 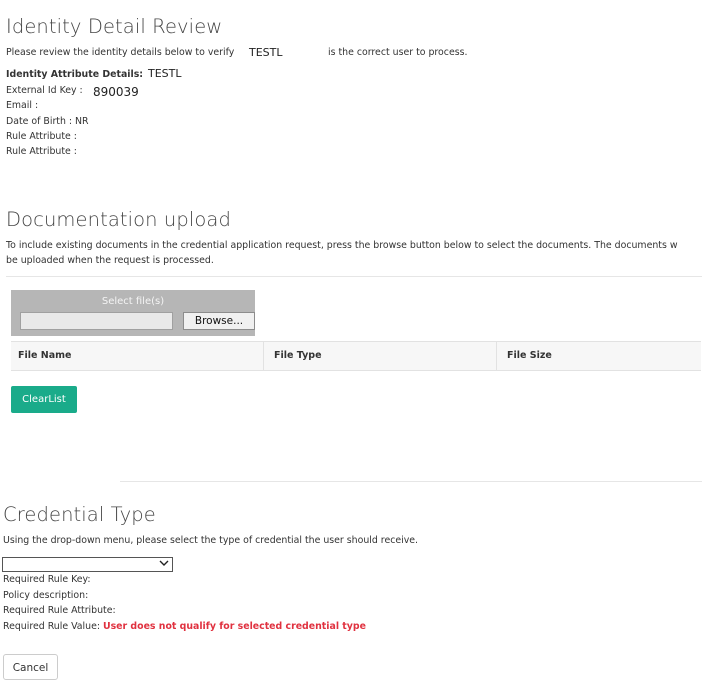 I want to click on identity-intro-suffix: is the correct user to process., so click(x=398, y=52).